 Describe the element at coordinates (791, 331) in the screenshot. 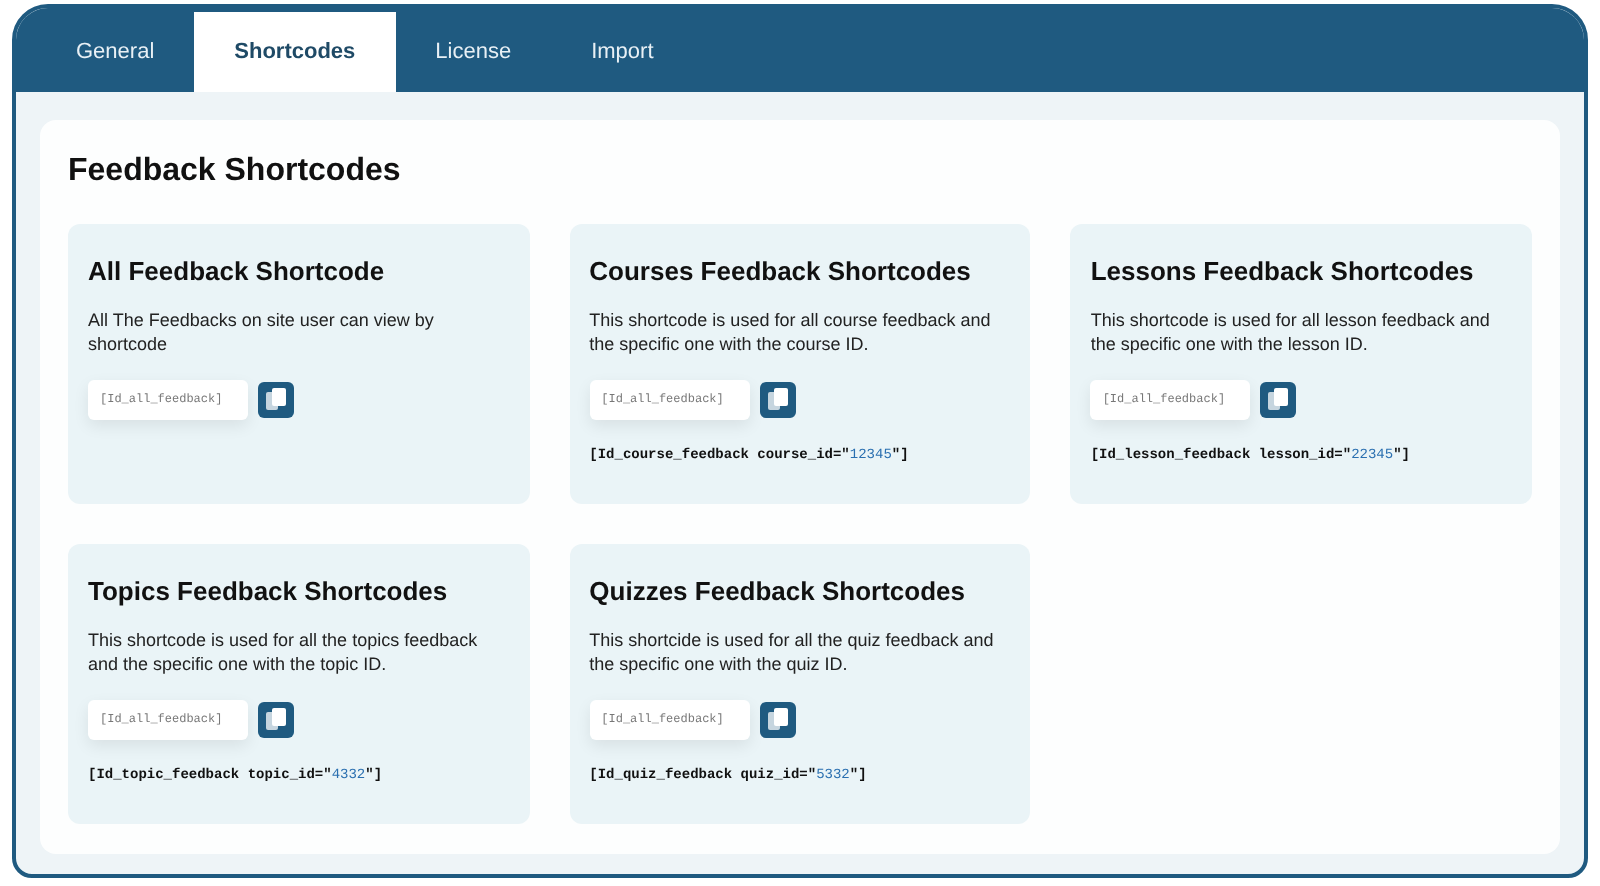

I see `card-description: This shortcode is used for all course feedback and the specific one with the course ID.` at that location.